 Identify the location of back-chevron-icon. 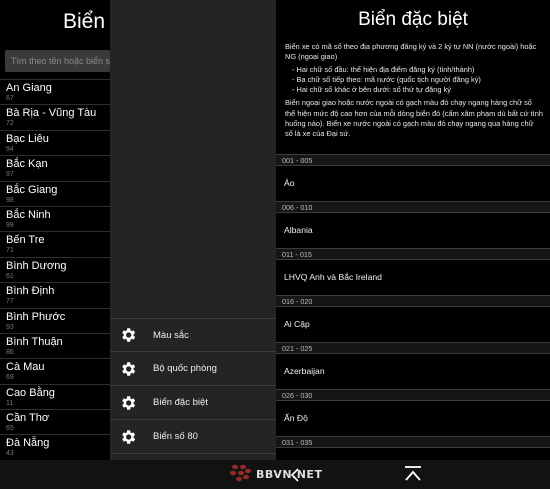
(294, 475).